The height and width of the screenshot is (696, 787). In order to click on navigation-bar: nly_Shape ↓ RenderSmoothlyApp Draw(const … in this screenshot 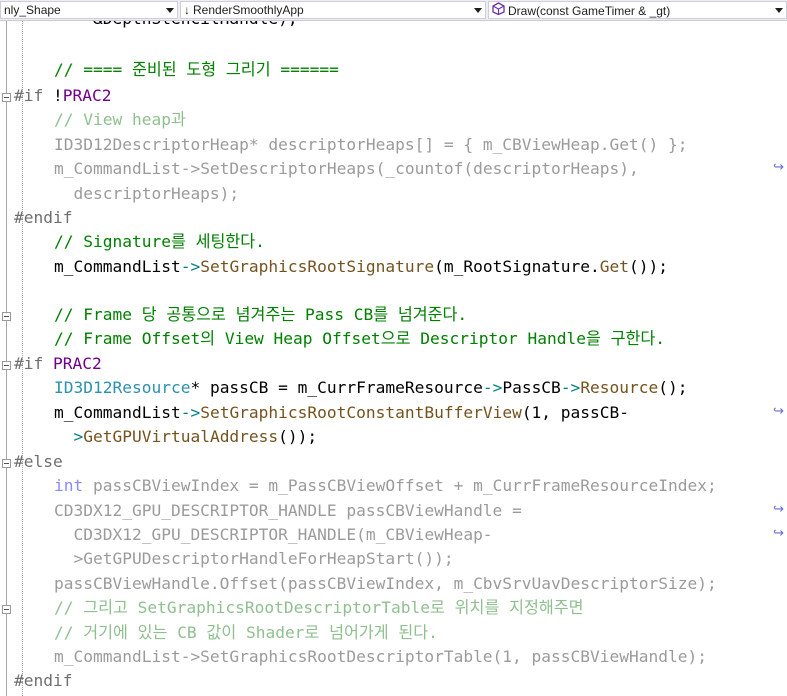, I will do `click(393, 10)`.